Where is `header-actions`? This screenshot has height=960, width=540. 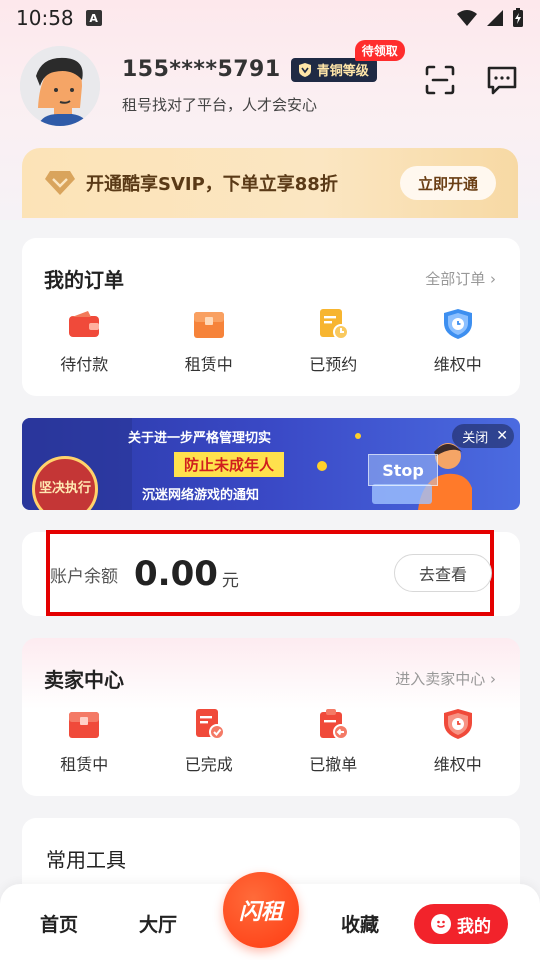 header-actions is located at coordinates (471, 80).